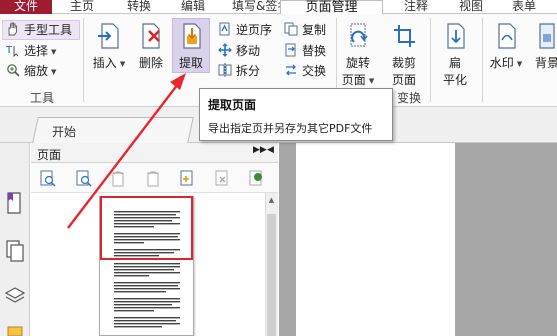 Image resolution: width=557 pixels, height=336 pixels. Describe the element at coordinates (193, 7) in the screenshot. I see `menu-edit: 编辑` at that location.